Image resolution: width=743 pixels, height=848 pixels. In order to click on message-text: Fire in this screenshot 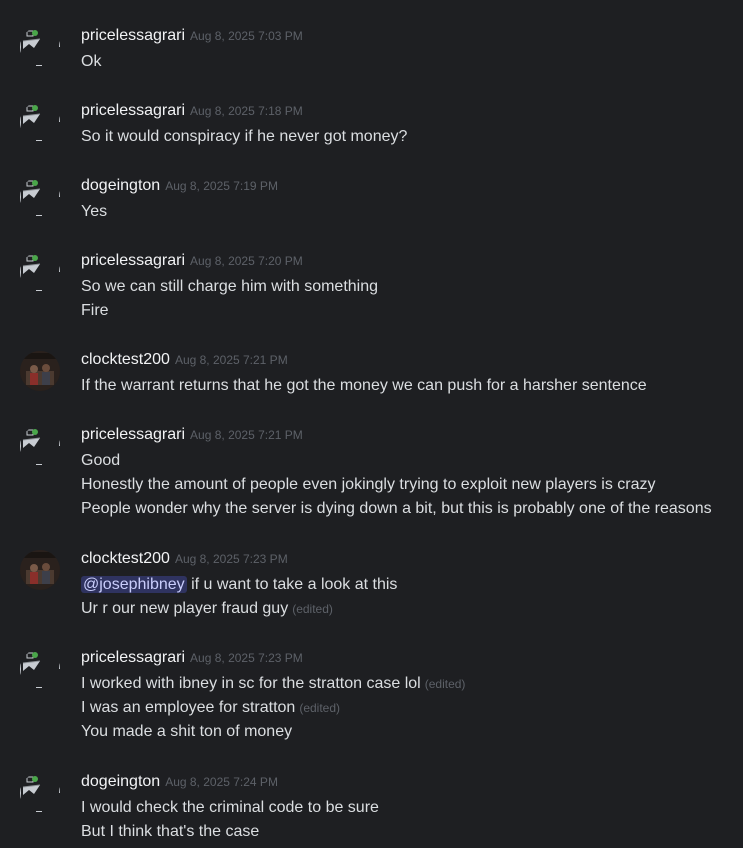, I will do `click(95, 310)`.